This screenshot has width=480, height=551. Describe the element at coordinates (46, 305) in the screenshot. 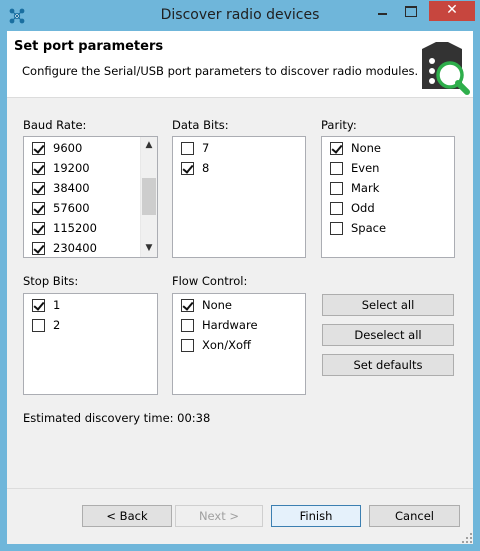

I see `stop-bits-item: 1` at that location.